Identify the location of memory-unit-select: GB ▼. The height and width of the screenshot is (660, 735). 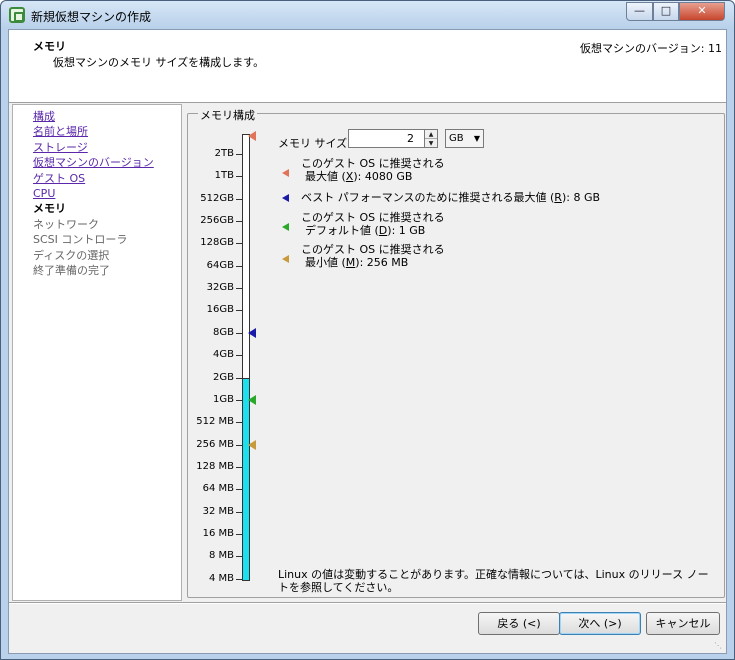
(464, 138).